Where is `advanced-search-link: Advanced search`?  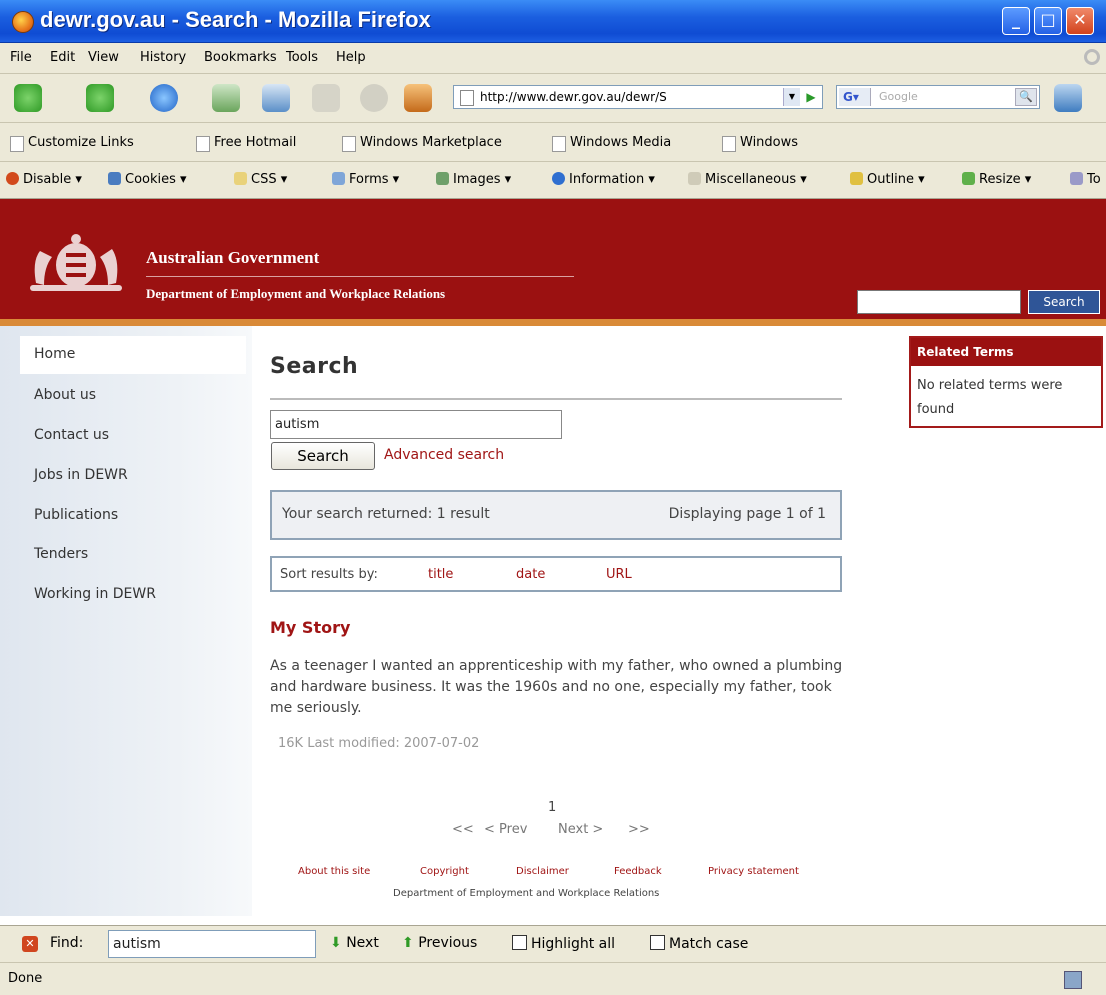
advanced-search-link: Advanced search is located at coordinates (444, 455).